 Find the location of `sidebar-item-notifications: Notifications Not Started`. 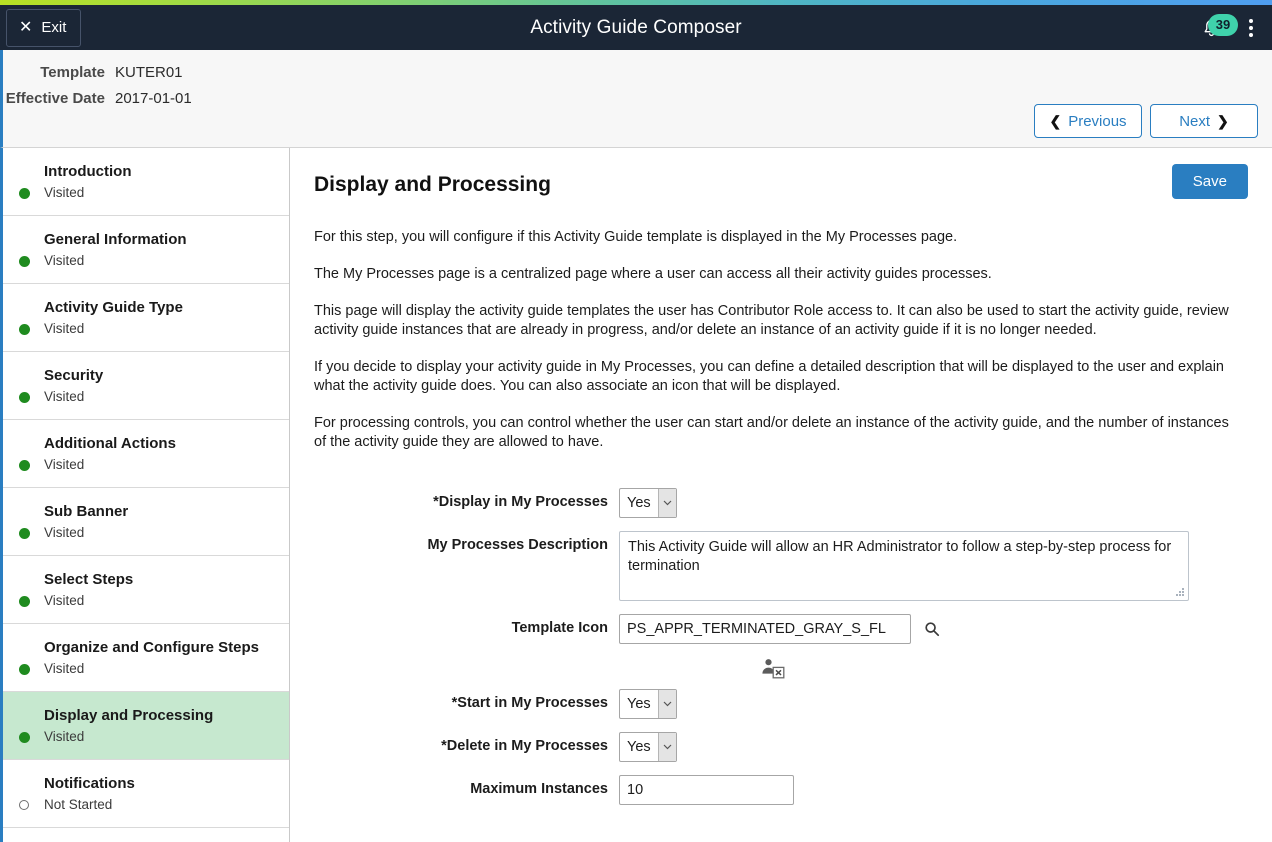

sidebar-item-notifications: Notifications Not Started is located at coordinates (146, 794).